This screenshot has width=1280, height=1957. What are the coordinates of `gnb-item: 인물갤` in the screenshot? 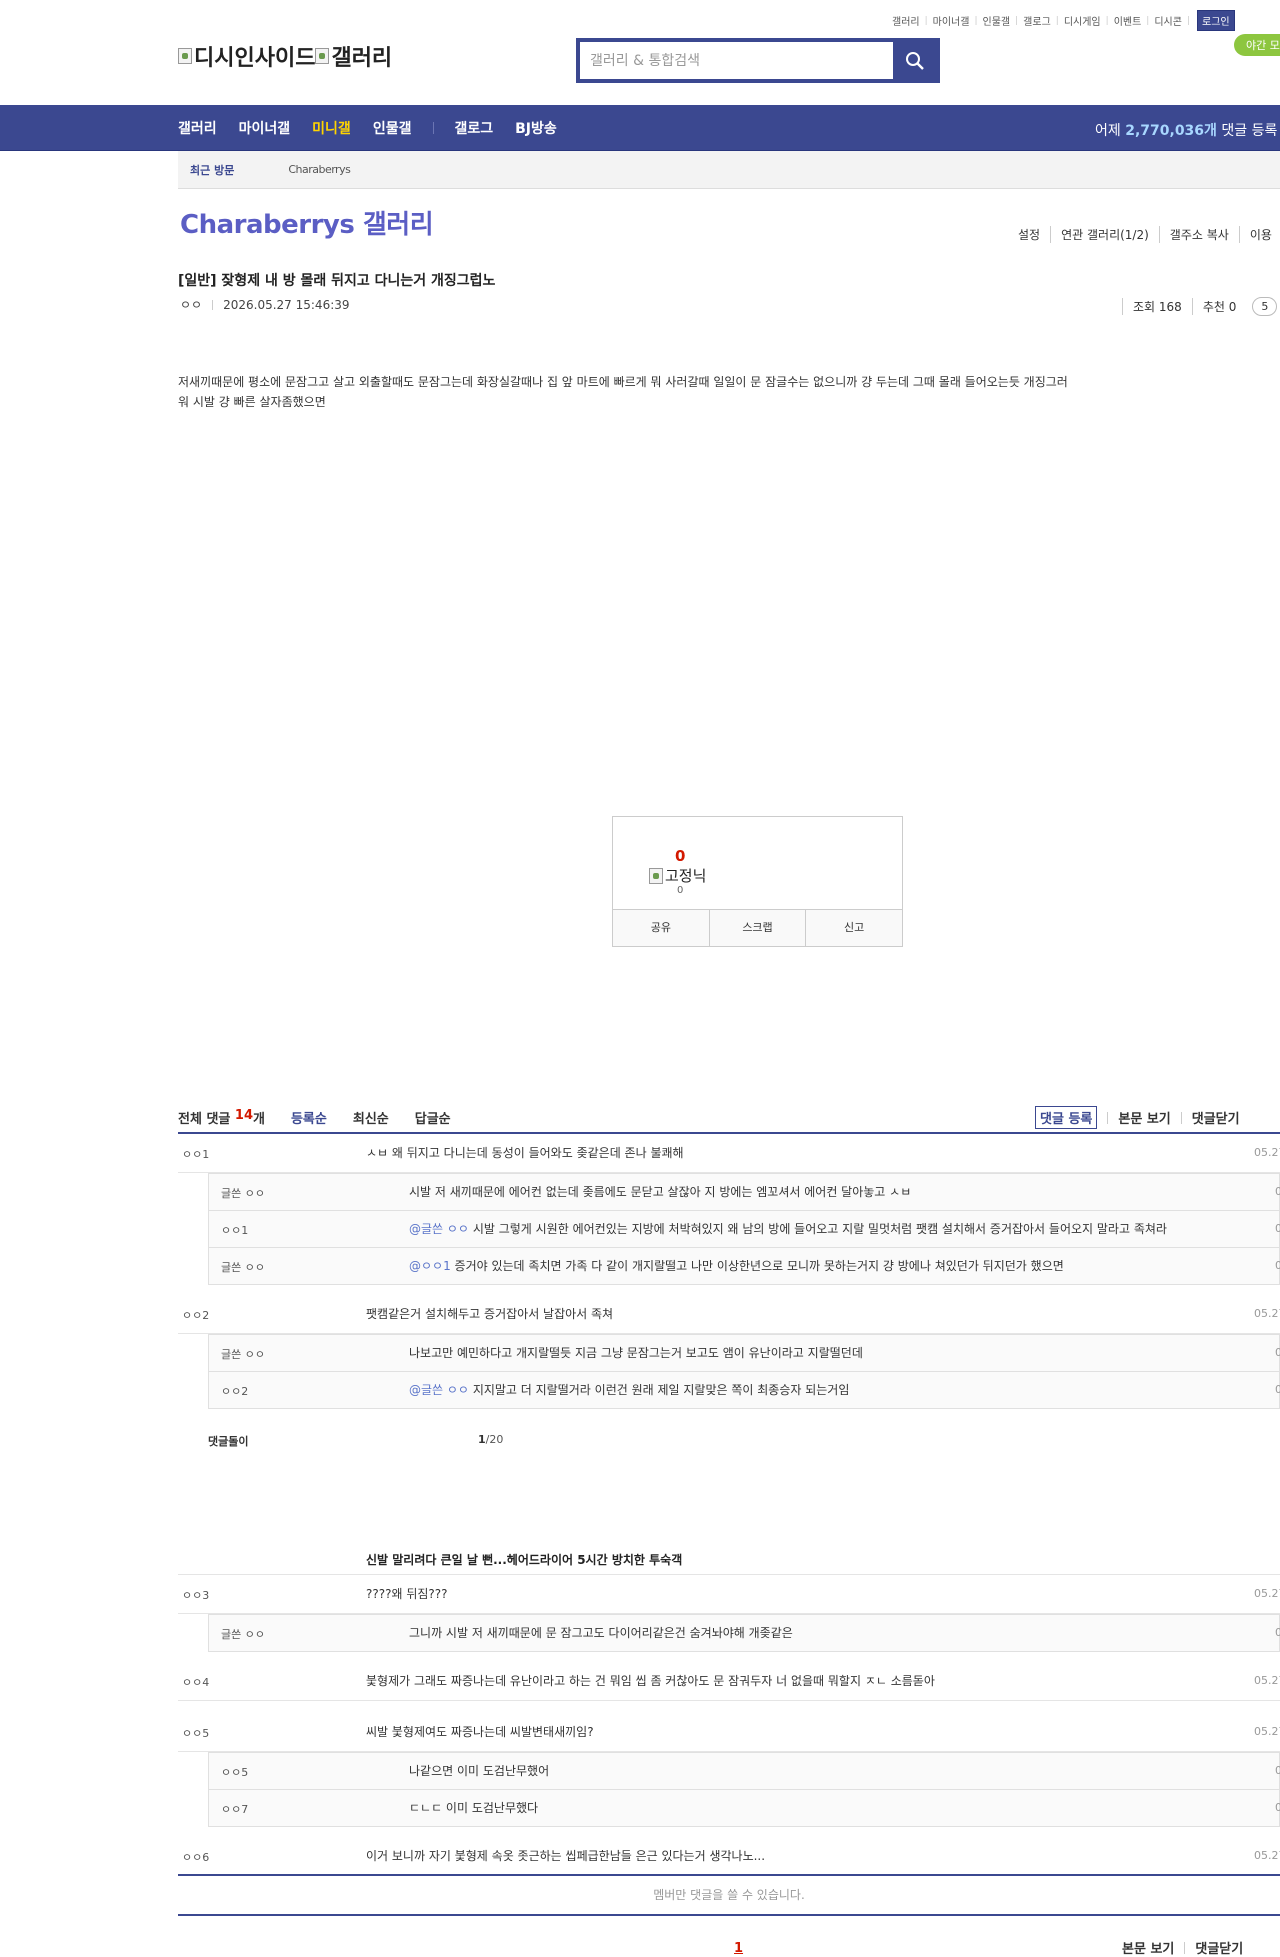 It's located at (392, 128).